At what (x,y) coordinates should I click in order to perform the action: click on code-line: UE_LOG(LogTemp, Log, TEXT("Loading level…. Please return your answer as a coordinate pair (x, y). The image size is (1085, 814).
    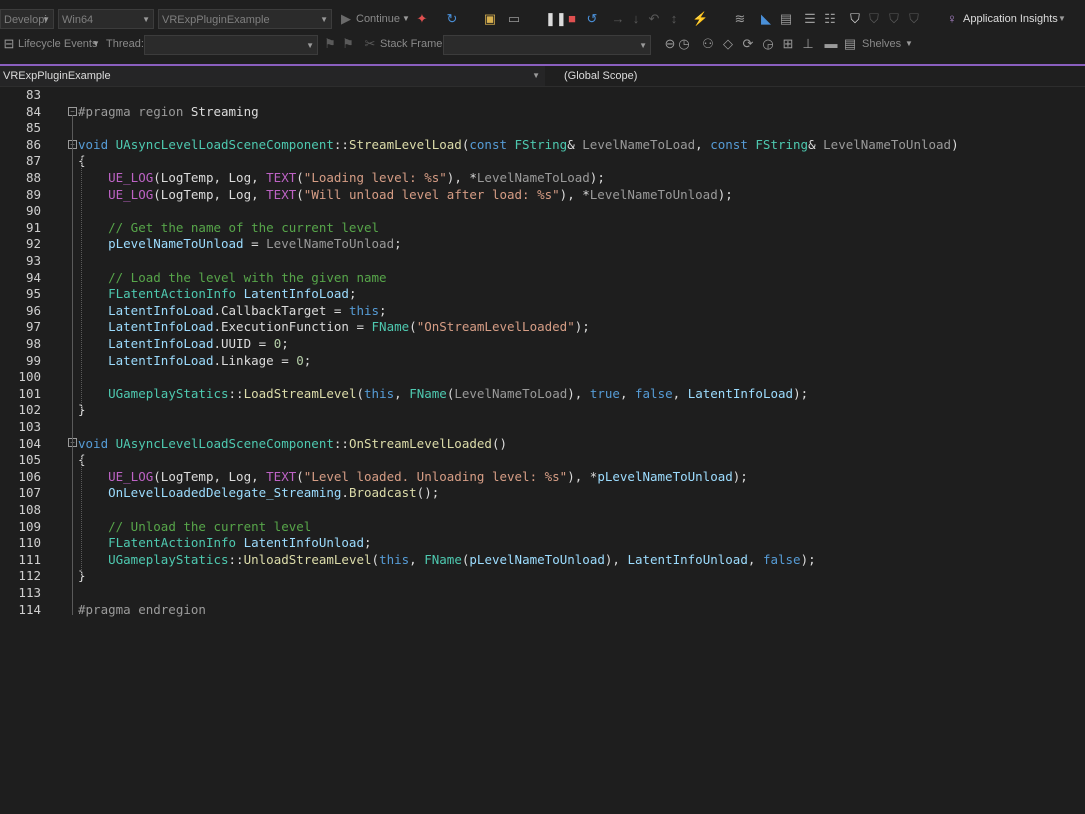
    Looking at the image, I should click on (341, 178).